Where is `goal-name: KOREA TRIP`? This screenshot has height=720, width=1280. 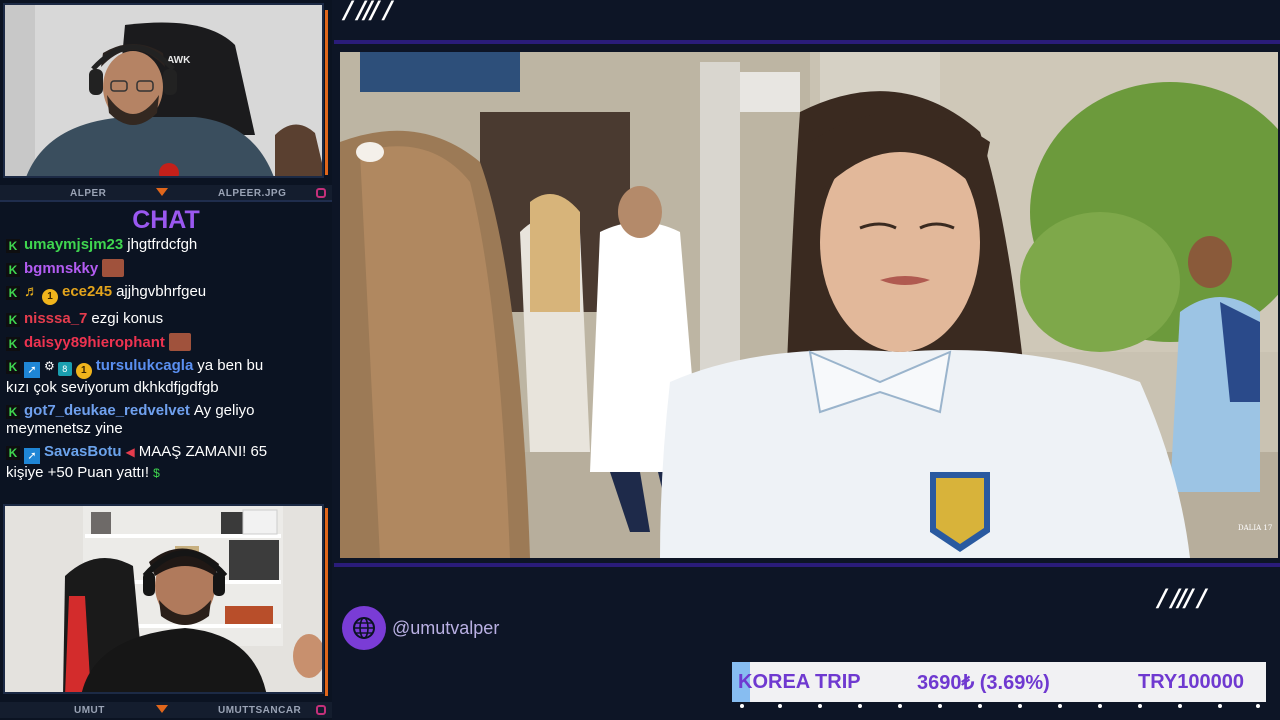 goal-name: KOREA TRIP is located at coordinates (799, 681).